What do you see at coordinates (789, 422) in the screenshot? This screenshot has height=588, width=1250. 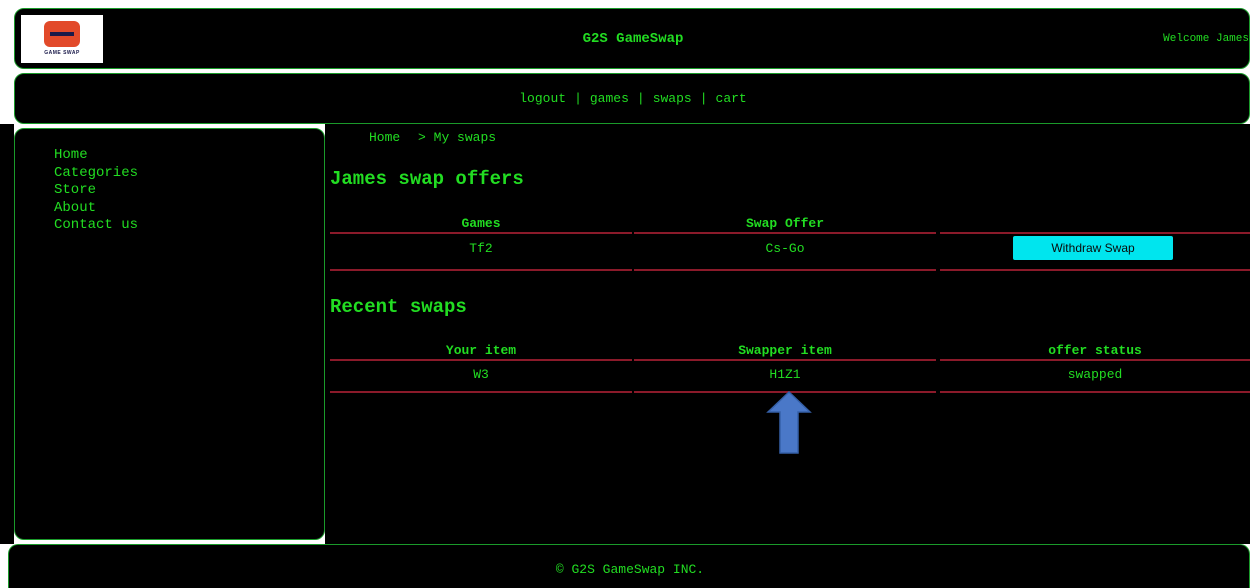 I see `annotation-up-arrow-icon` at bounding box center [789, 422].